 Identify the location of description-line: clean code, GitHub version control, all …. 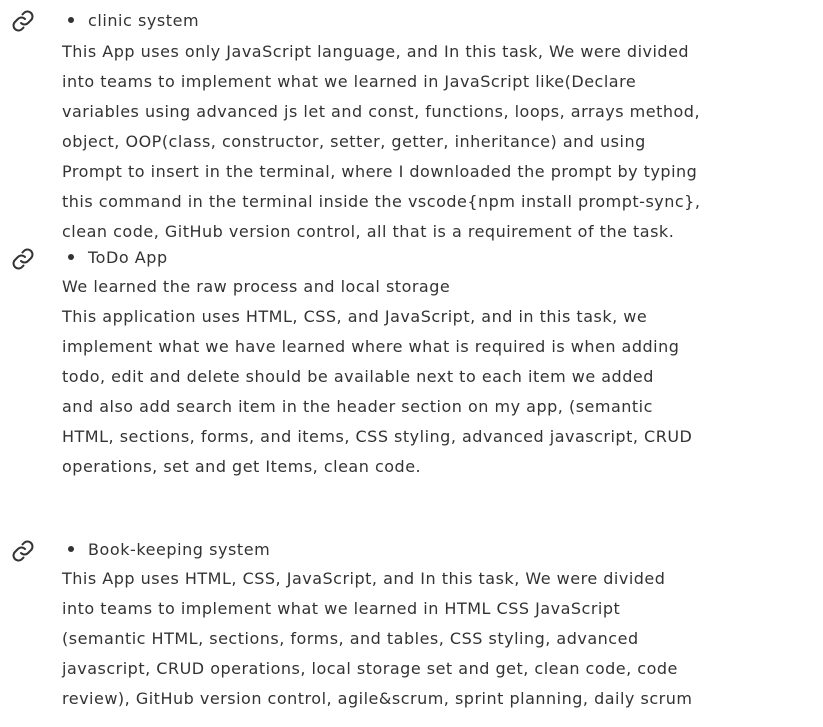
(368, 231).